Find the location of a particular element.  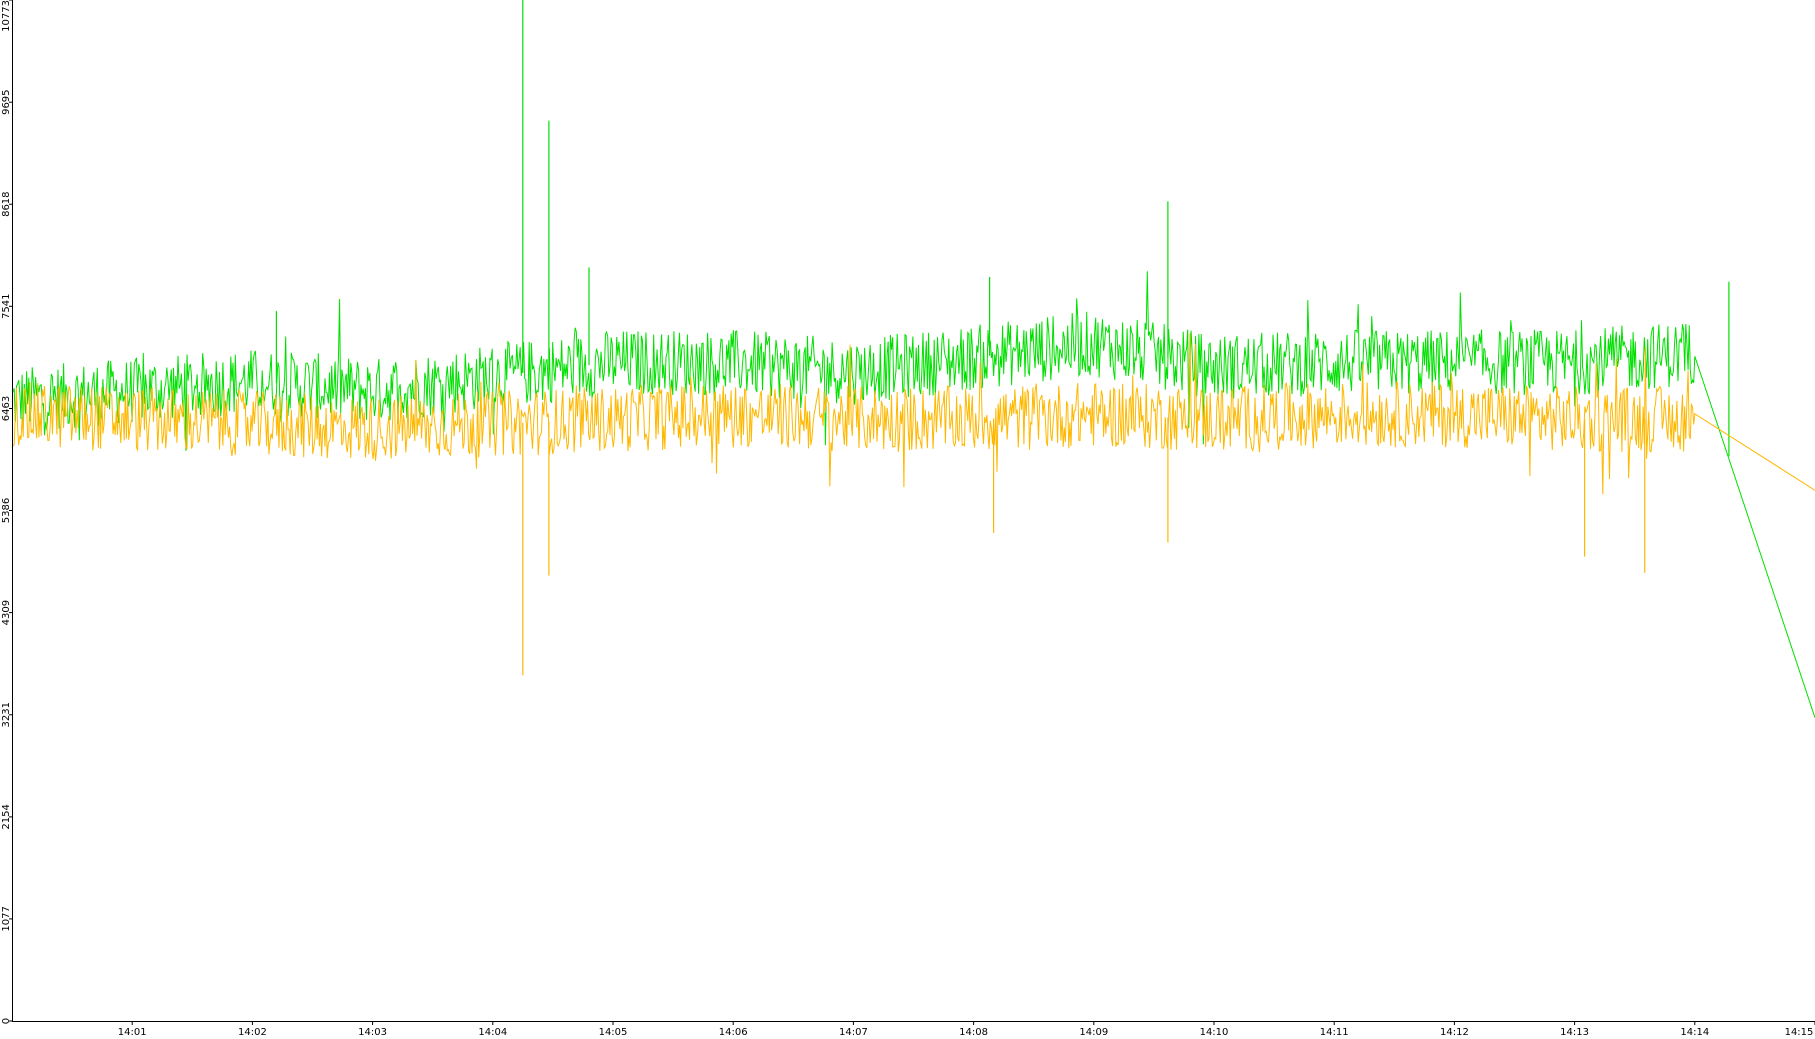

x-tick-label: 14:12 is located at coordinates (1454, 1032).